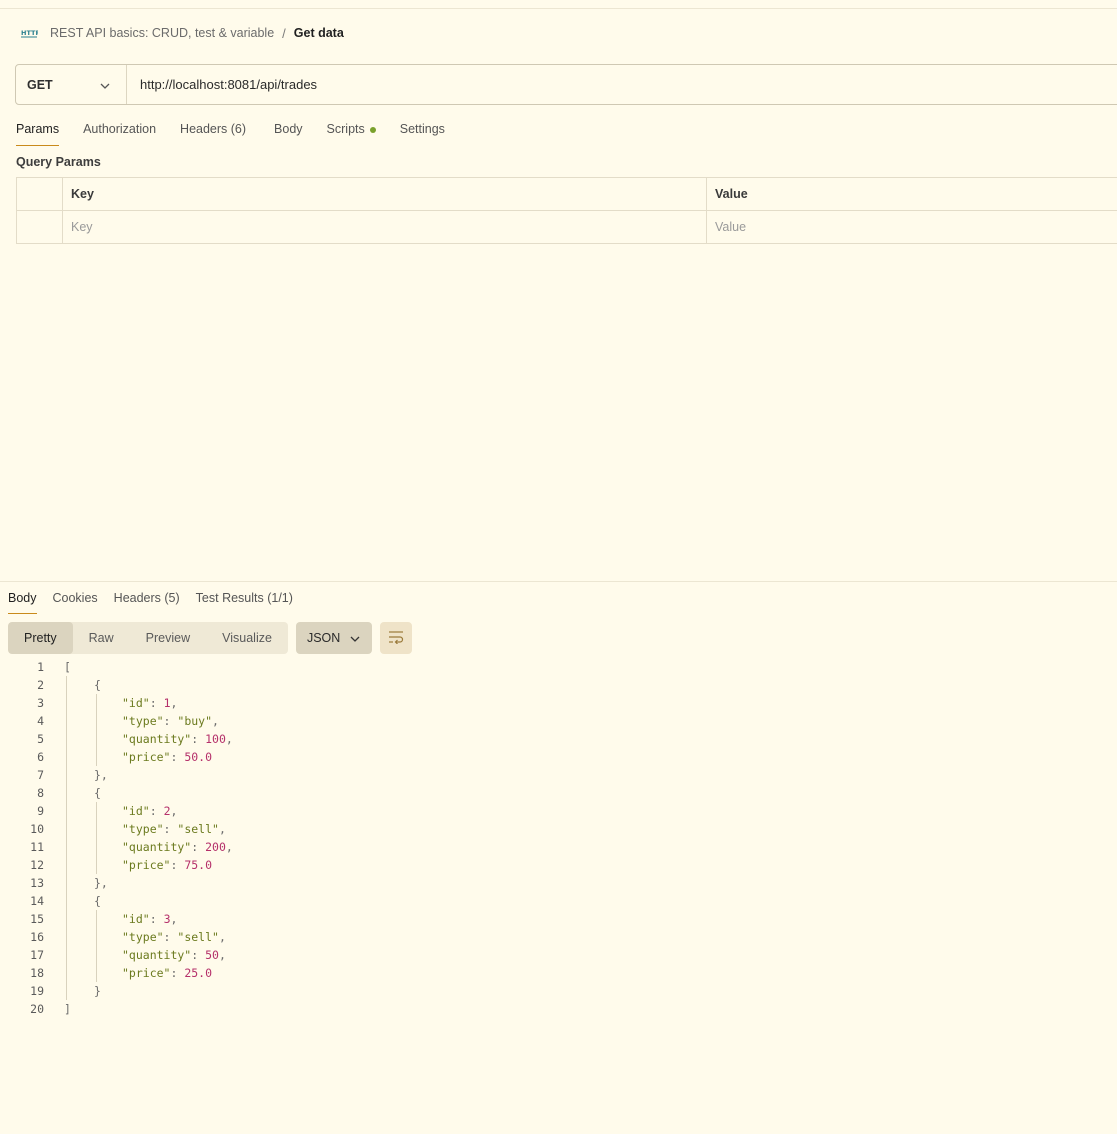 This screenshot has width=1117, height=1134. I want to click on json-number: 50.0, so click(198, 757).